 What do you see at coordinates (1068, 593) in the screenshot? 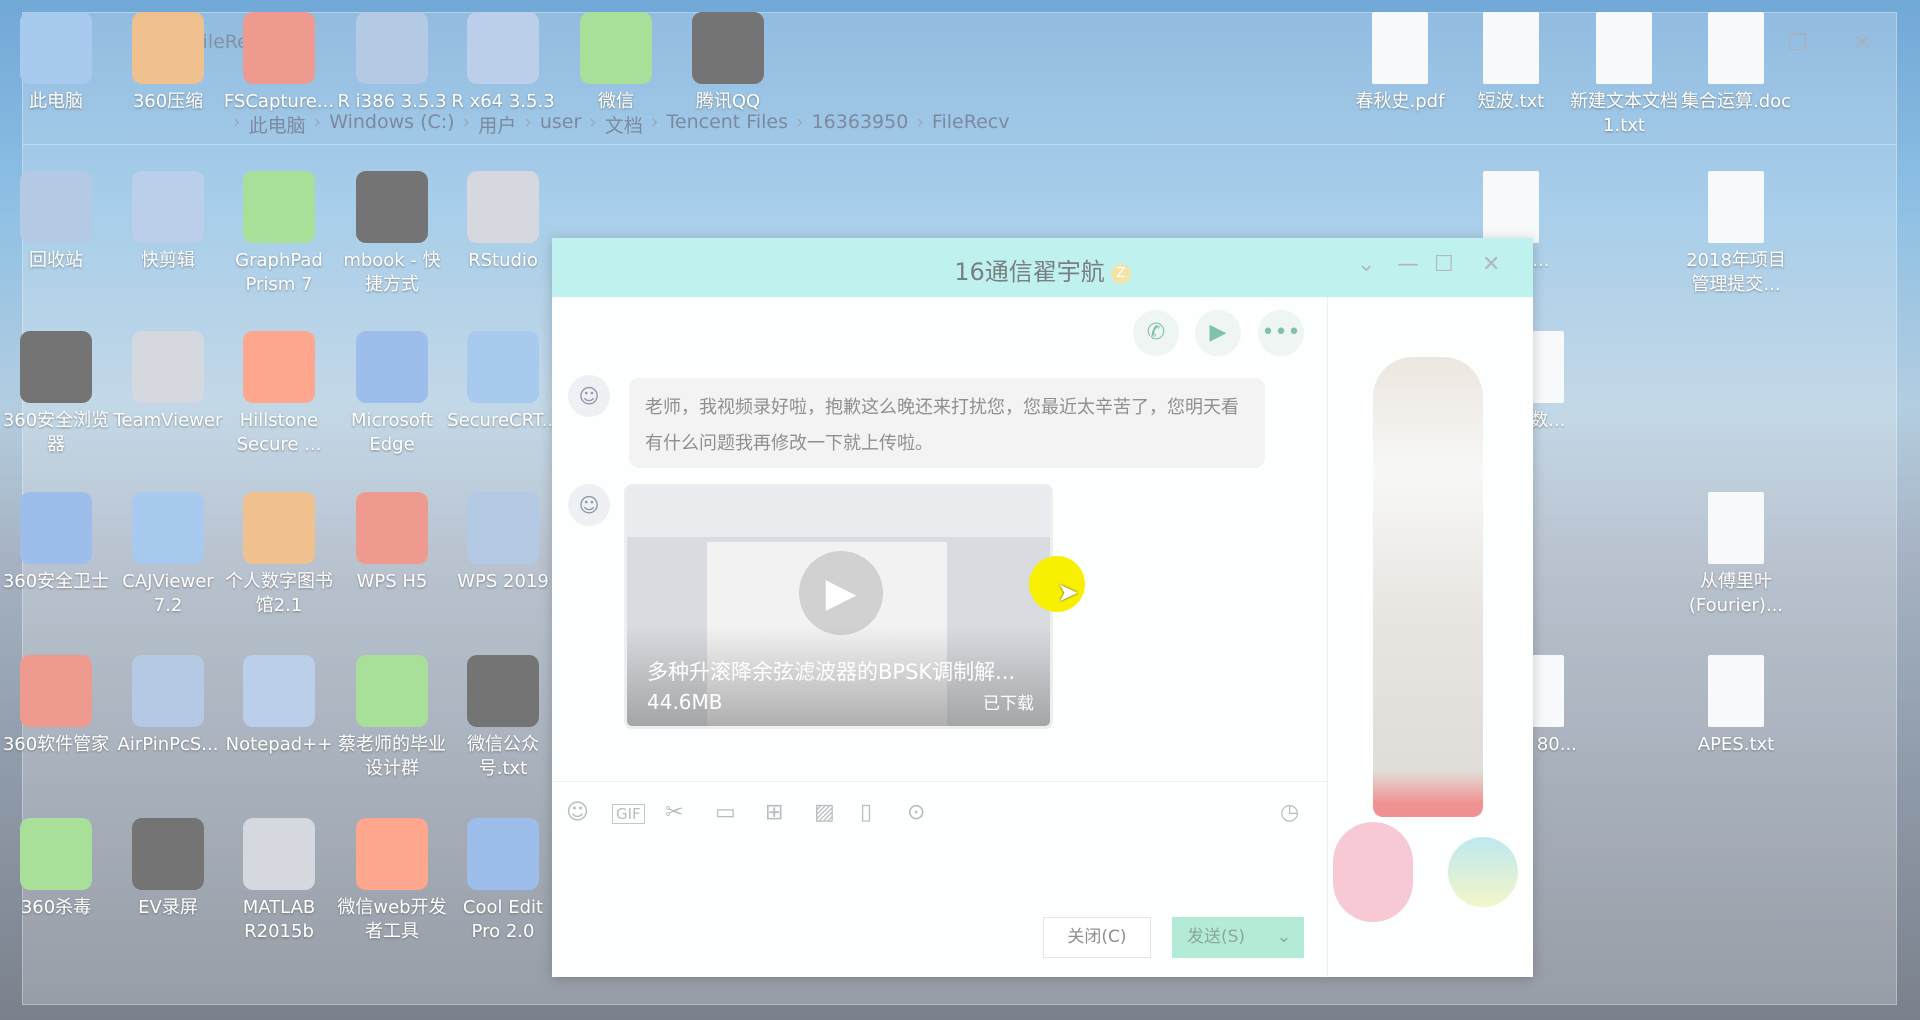
I see `cursor-icon: ➤` at bounding box center [1068, 593].